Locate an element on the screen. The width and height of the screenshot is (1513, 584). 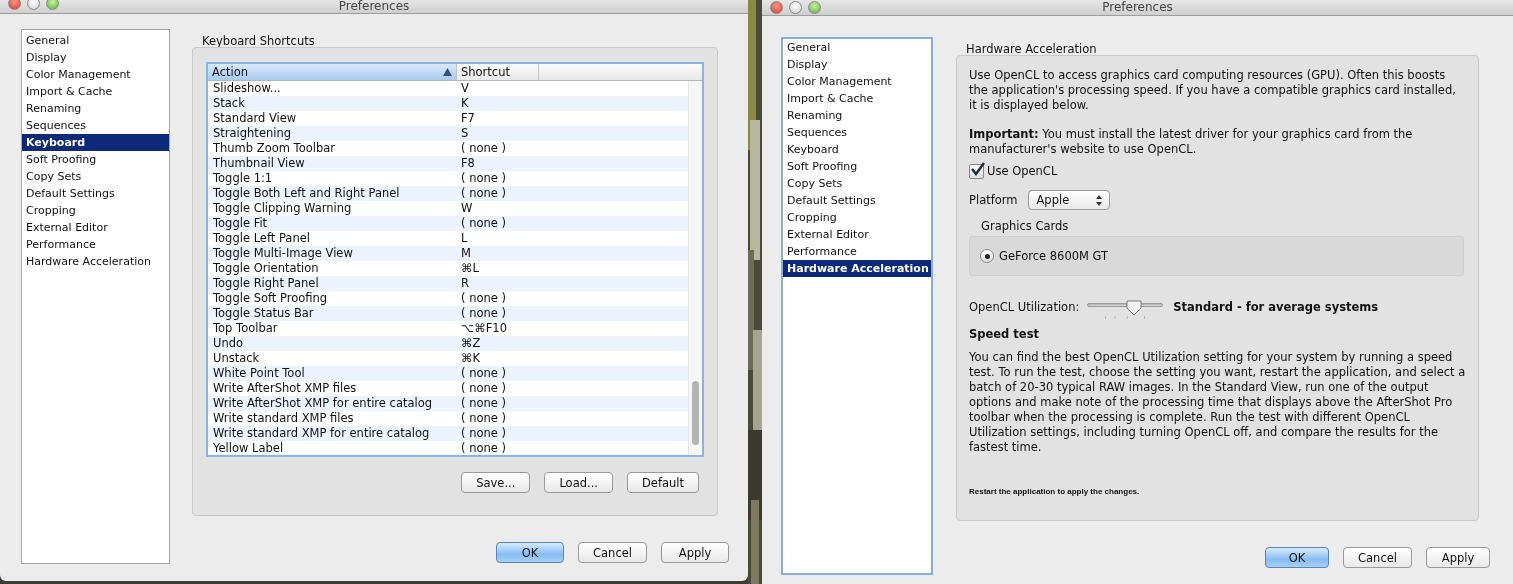
table-cell-text: Thumb Zoom Toolbar is located at coordinates (274, 148).